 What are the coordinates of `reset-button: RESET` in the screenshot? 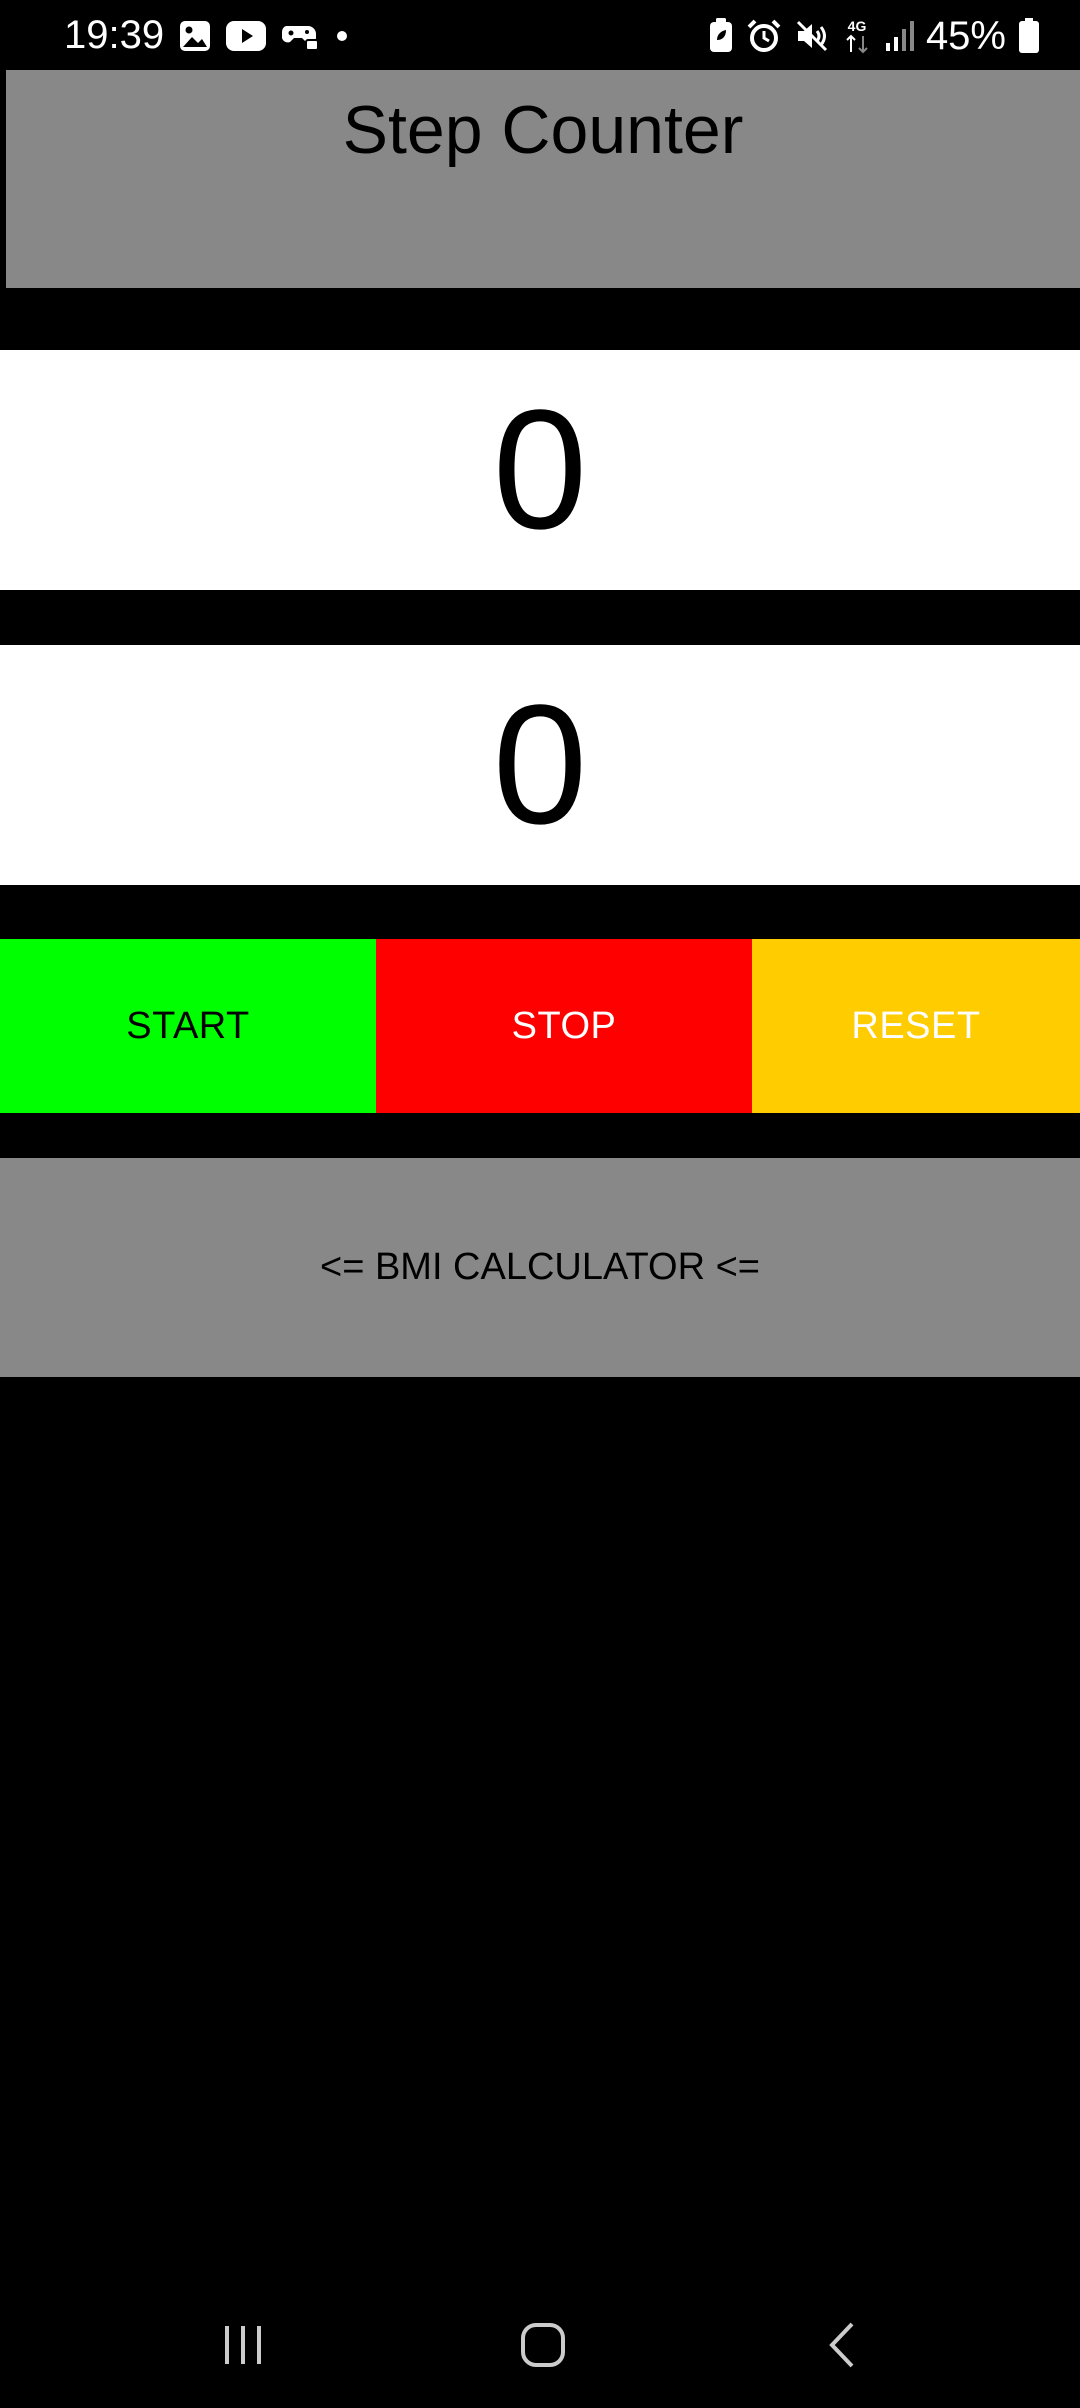 It's located at (916, 1026).